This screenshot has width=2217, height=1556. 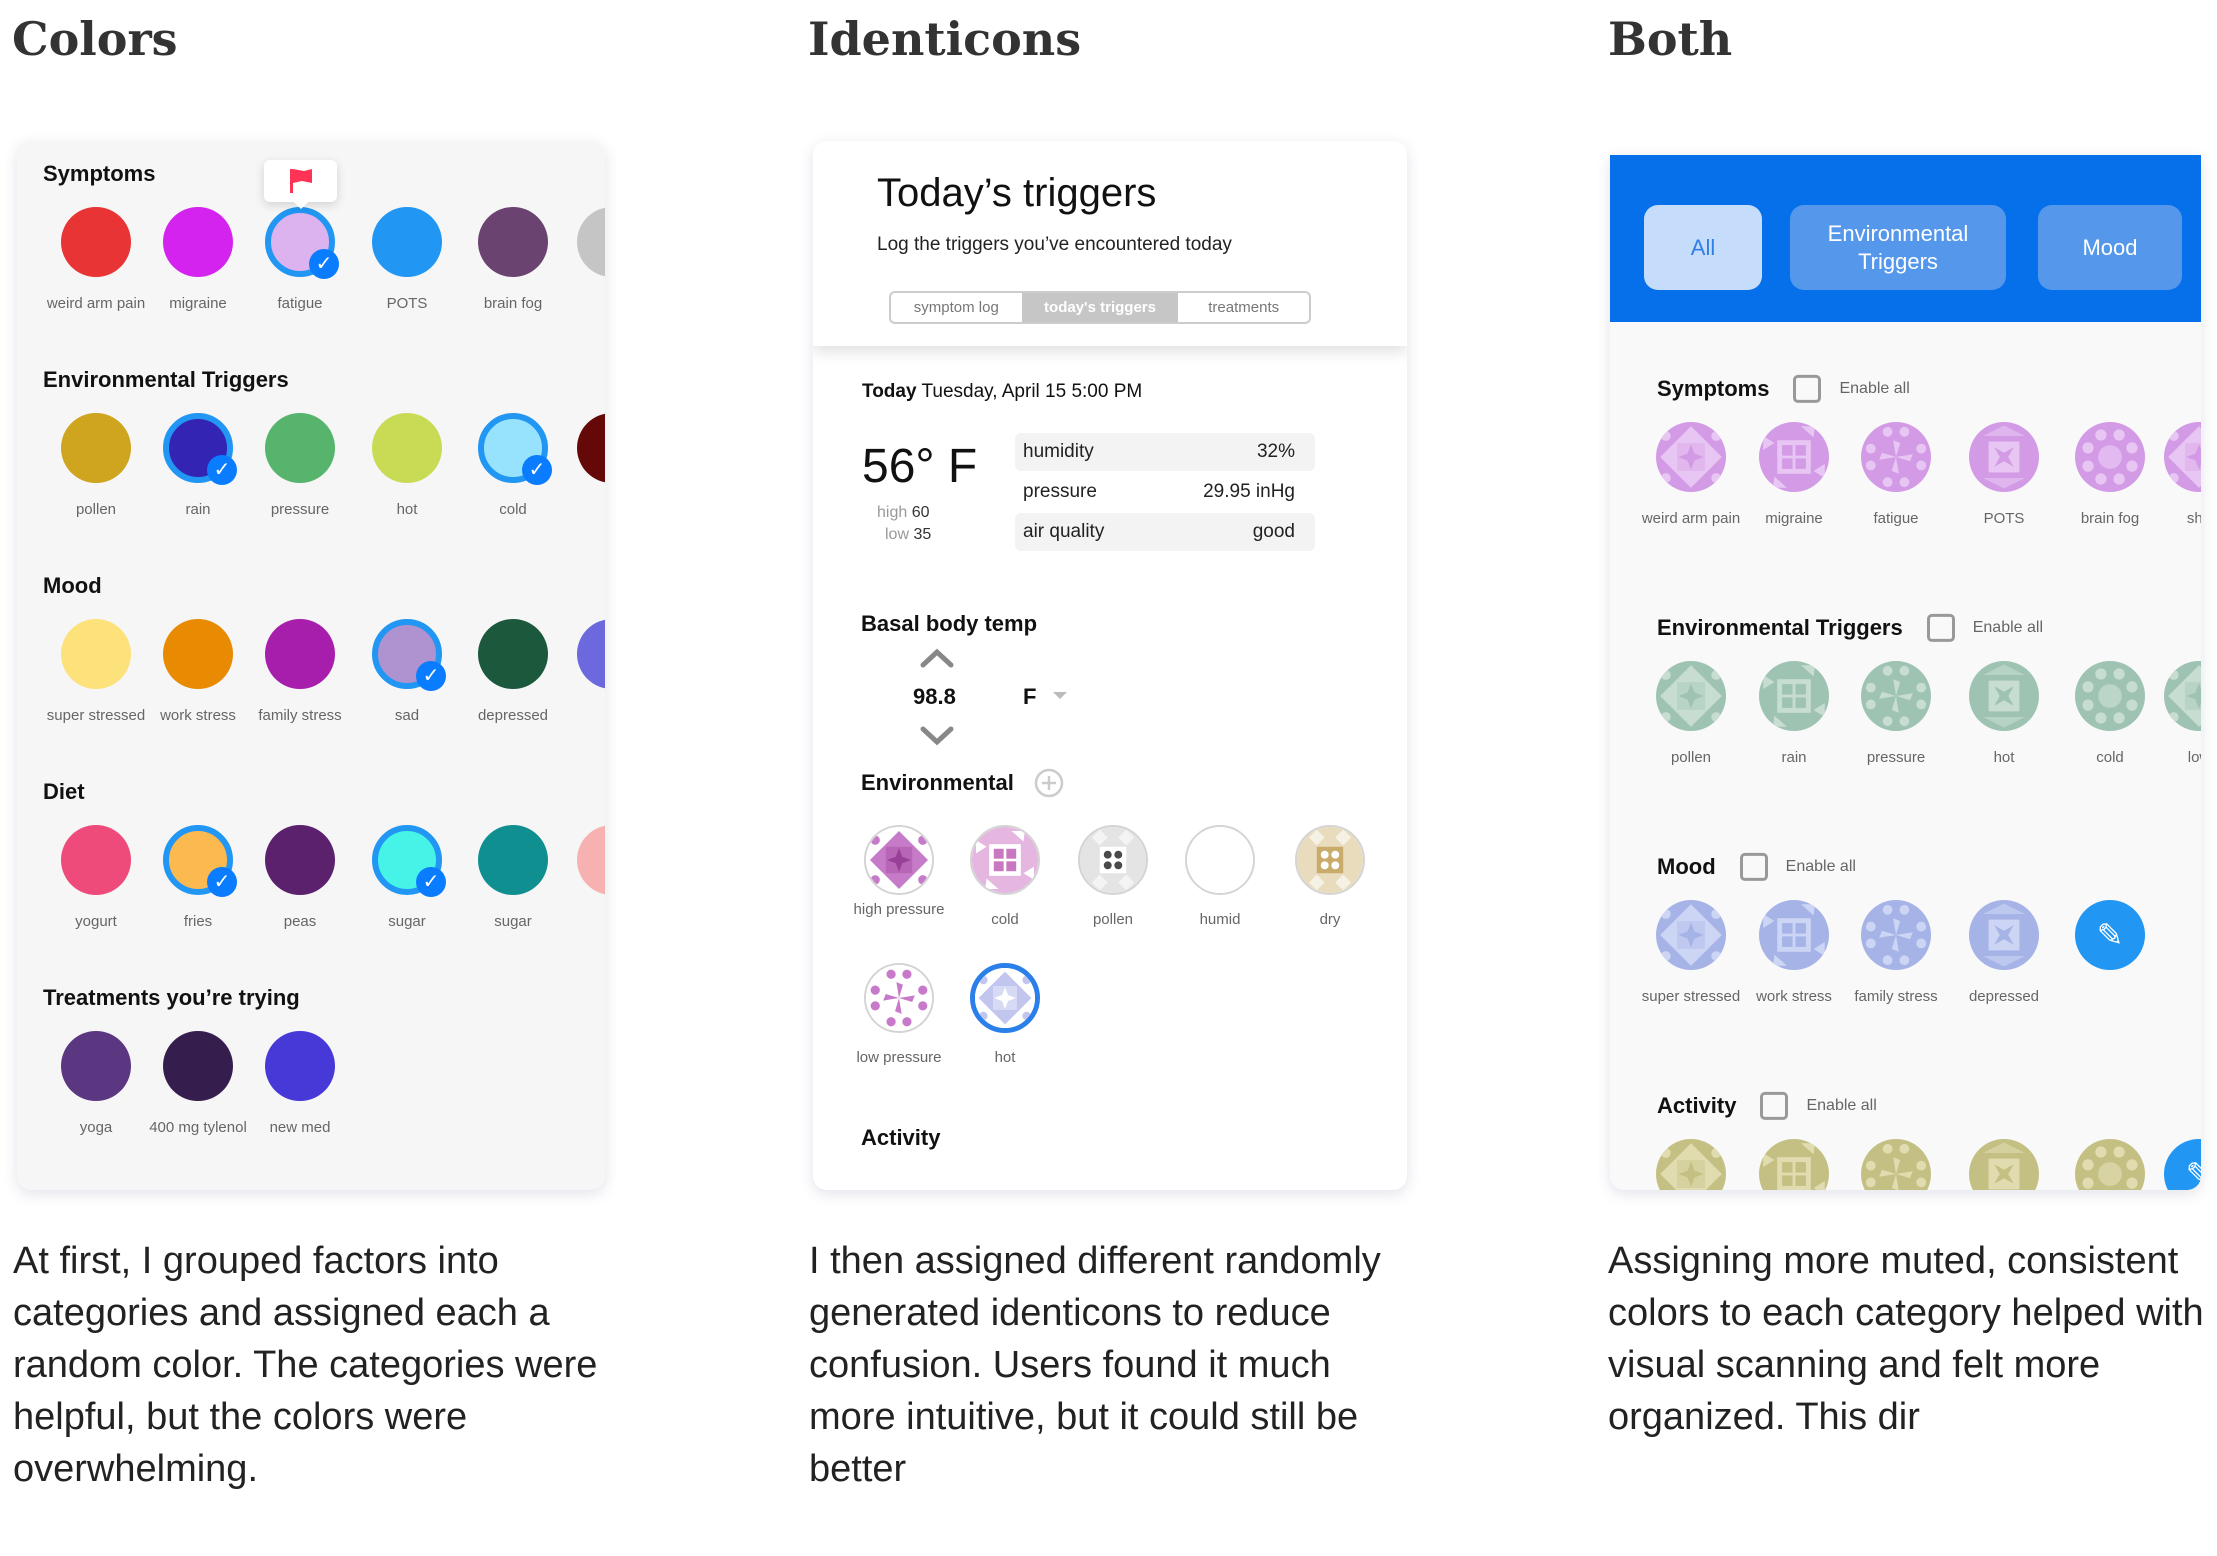 What do you see at coordinates (2162, 713) in the screenshot?
I see `factor-item: low` at bounding box center [2162, 713].